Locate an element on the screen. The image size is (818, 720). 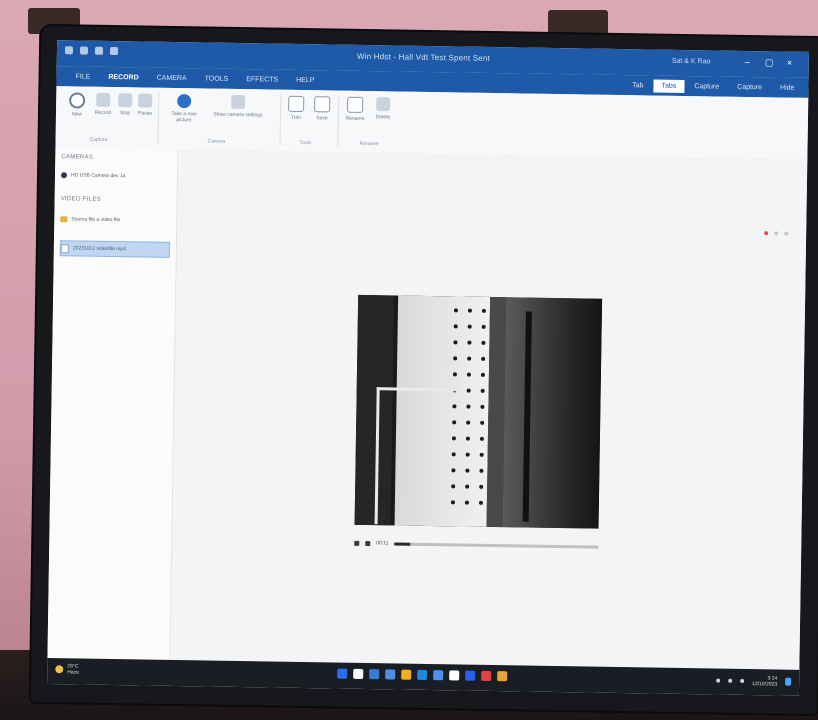
user-name: Sat & K Rao is located at coordinates (691, 62).